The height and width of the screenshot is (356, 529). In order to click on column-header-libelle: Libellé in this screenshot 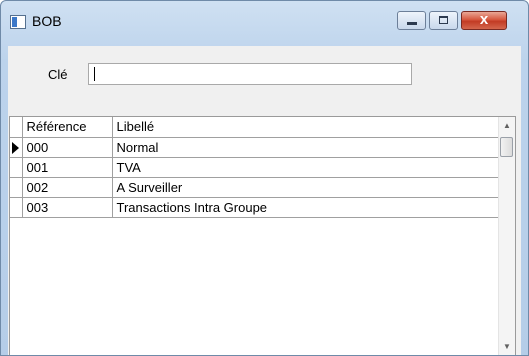, I will do `click(306, 127)`.